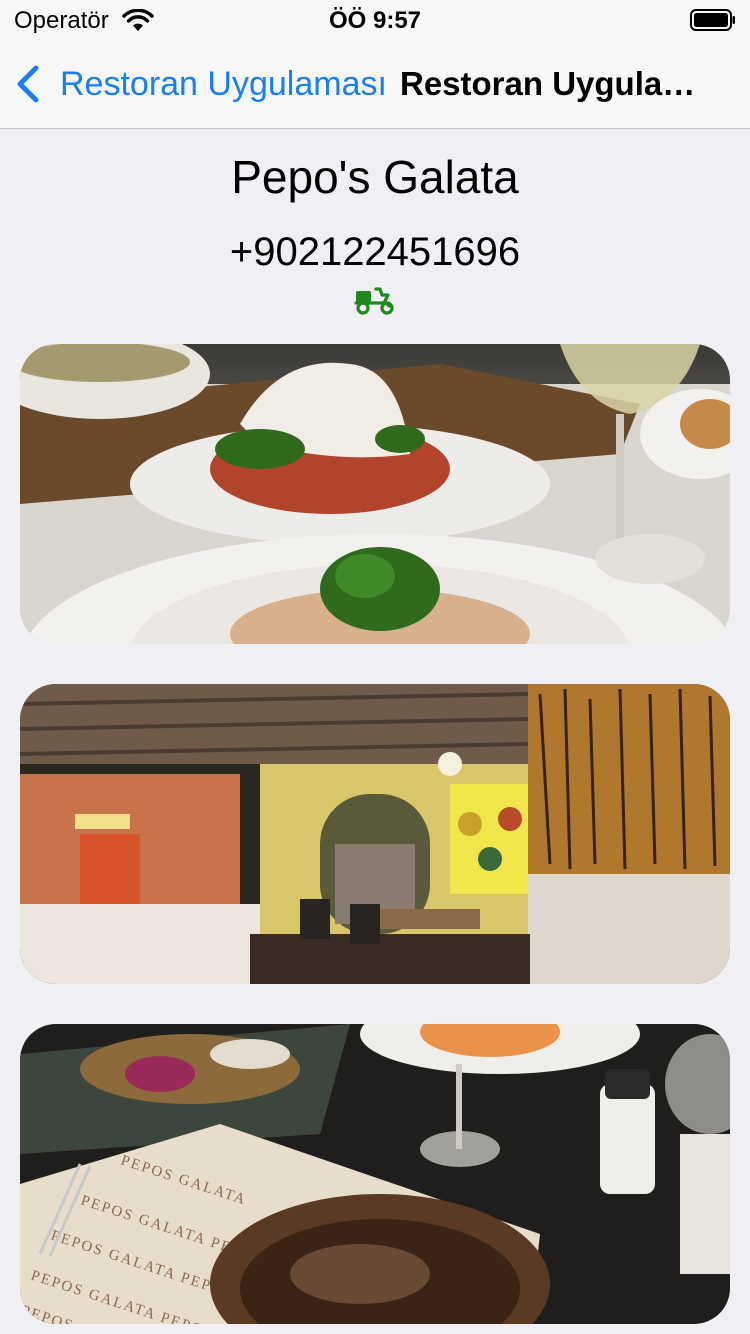  I want to click on chevron-left-icon, so click(28, 84).